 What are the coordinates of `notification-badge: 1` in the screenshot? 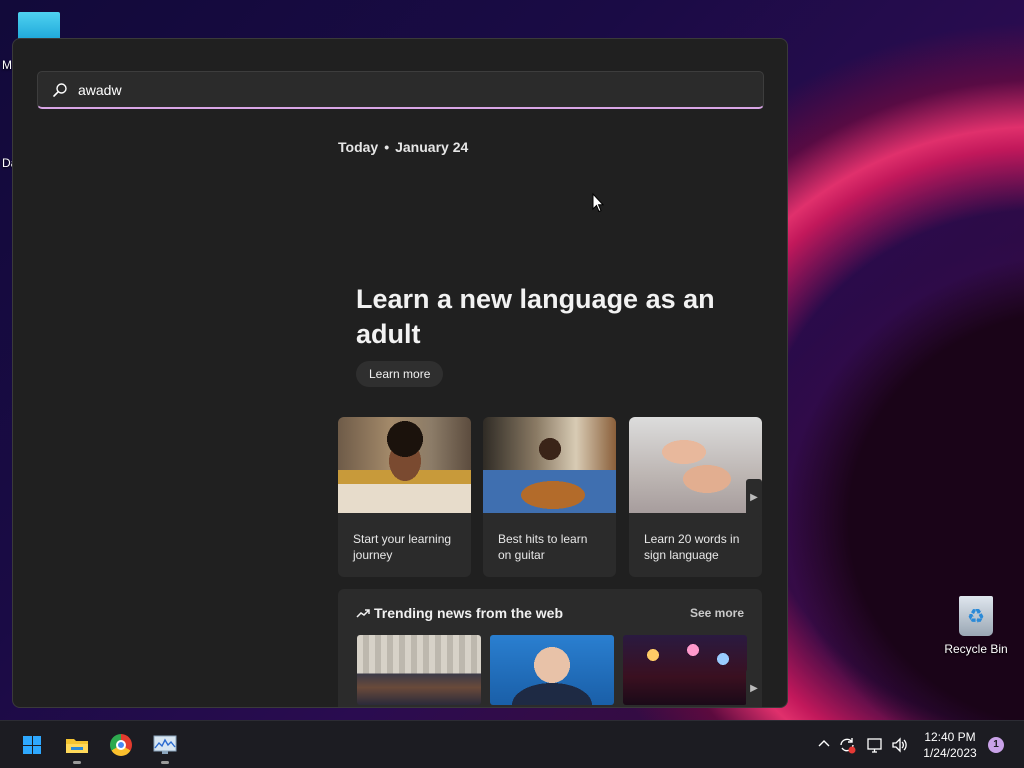 It's located at (996, 745).